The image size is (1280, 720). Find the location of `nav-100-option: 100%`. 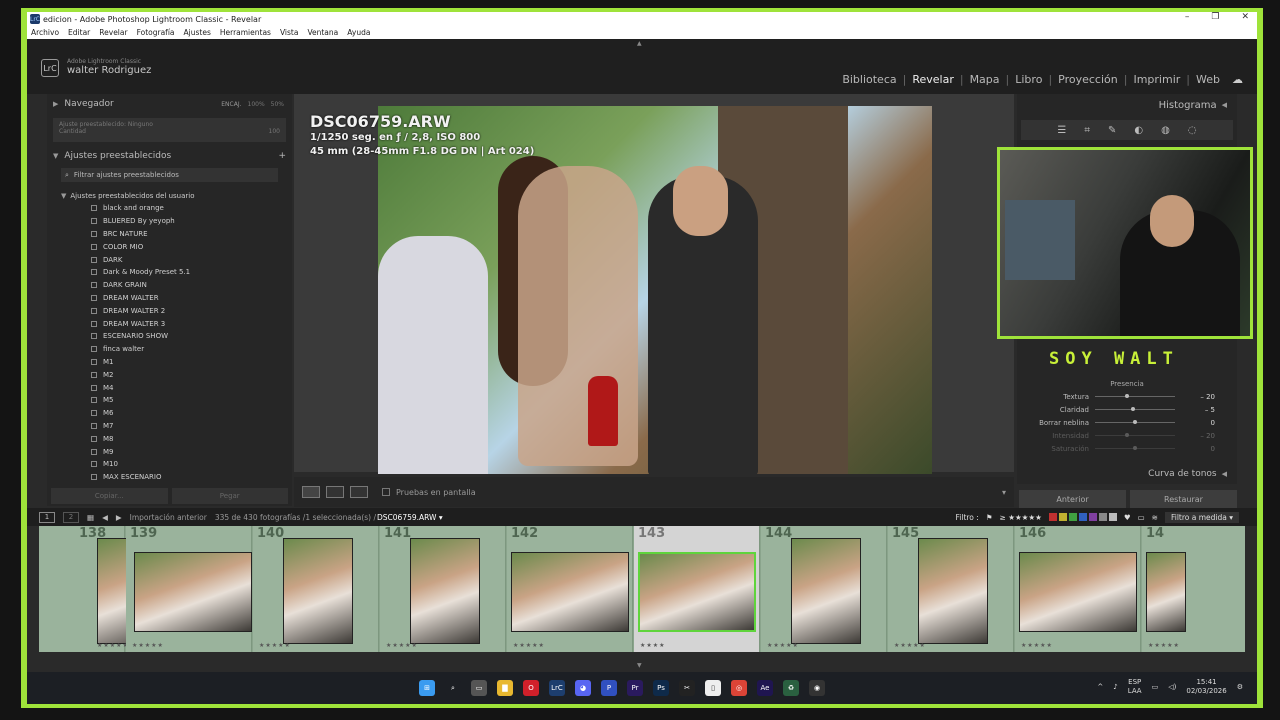

nav-100-option: 100% is located at coordinates (256, 104).